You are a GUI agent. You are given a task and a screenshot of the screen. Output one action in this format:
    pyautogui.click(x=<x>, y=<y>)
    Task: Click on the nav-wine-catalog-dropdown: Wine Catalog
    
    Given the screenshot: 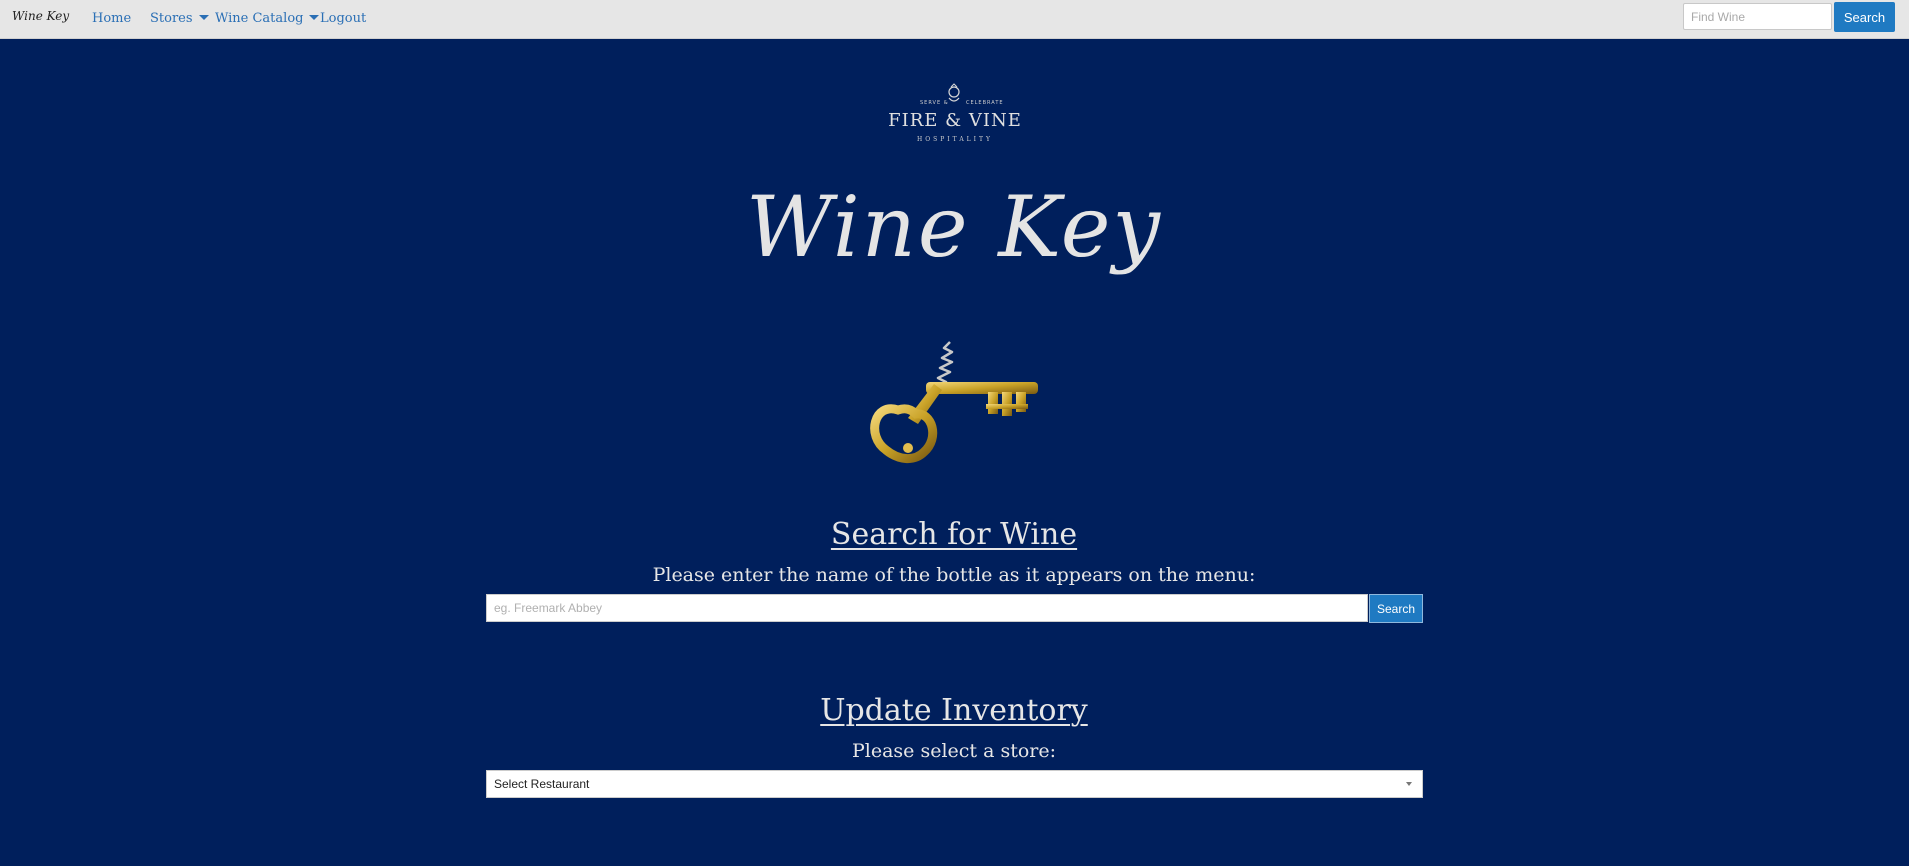 What is the action you would take?
    pyautogui.click(x=267, y=18)
    